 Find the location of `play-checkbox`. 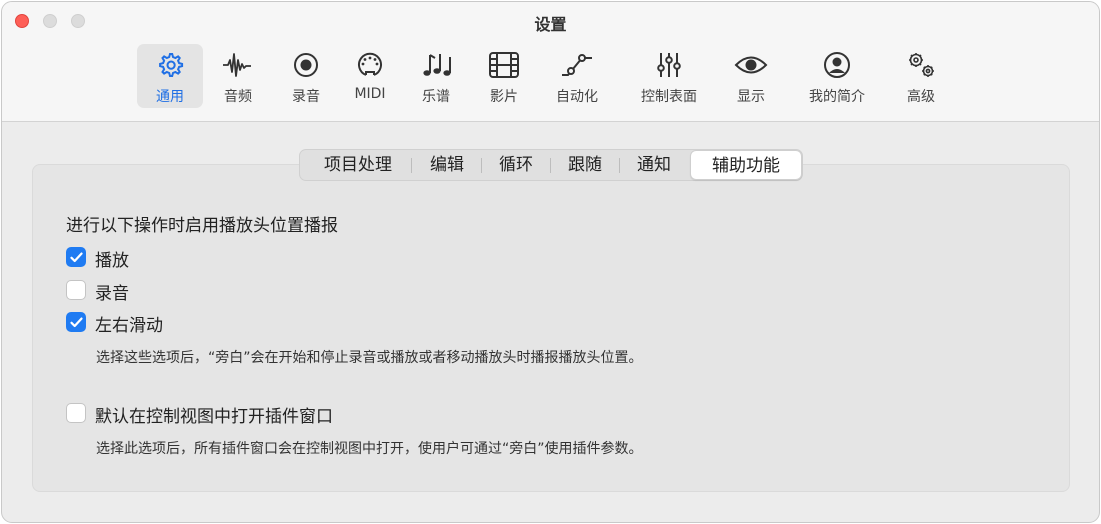

play-checkbox is located at coordinates (76, 257).